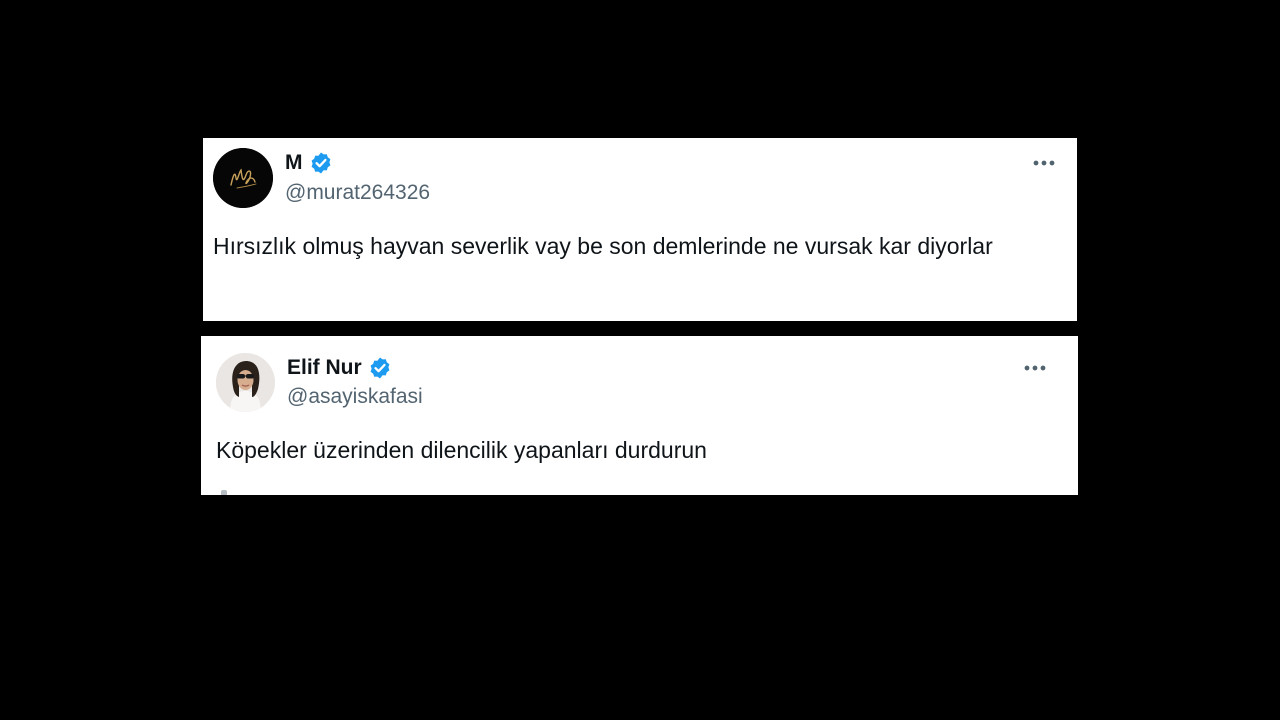 The width and height of the screenshot is (1280, 720). What do you see at coordinates (357, 193) in the screenshot?
I see `user-handle: @murat264326` at bounding box center [357, 193].